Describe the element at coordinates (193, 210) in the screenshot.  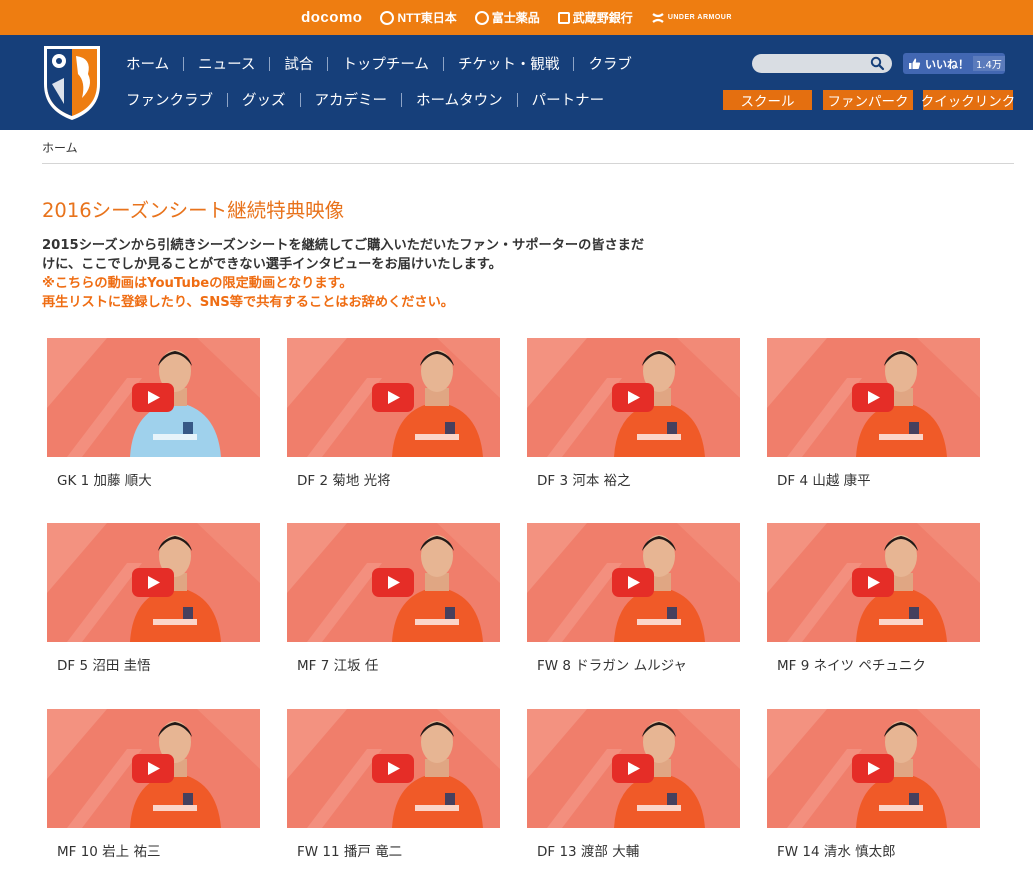
I see `page-title: 2016シーズンシート継続特典映像` at that location.